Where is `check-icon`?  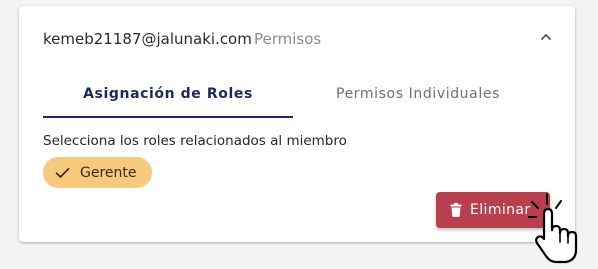
check-icon is located at coordinates (62, 173).